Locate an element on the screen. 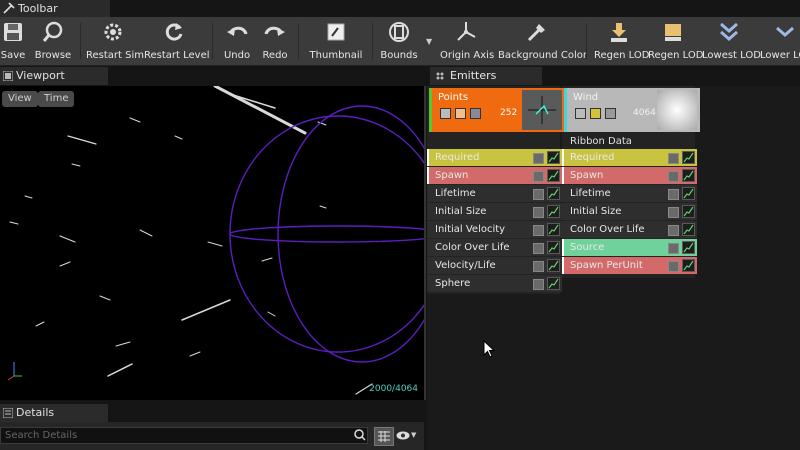 The width and height of the screenshot is (800, 450). module-label: Lifetime is located at coordinates (590, 193).